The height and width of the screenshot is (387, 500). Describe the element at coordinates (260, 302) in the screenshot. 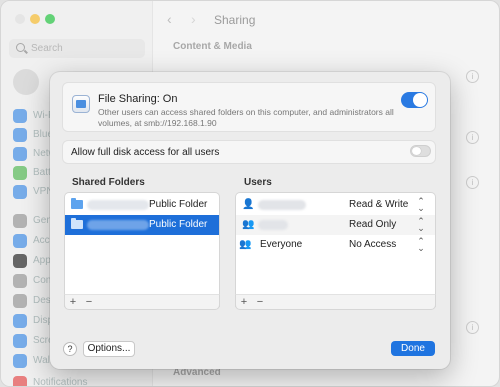

I see `remove-user-button: −` at that location.